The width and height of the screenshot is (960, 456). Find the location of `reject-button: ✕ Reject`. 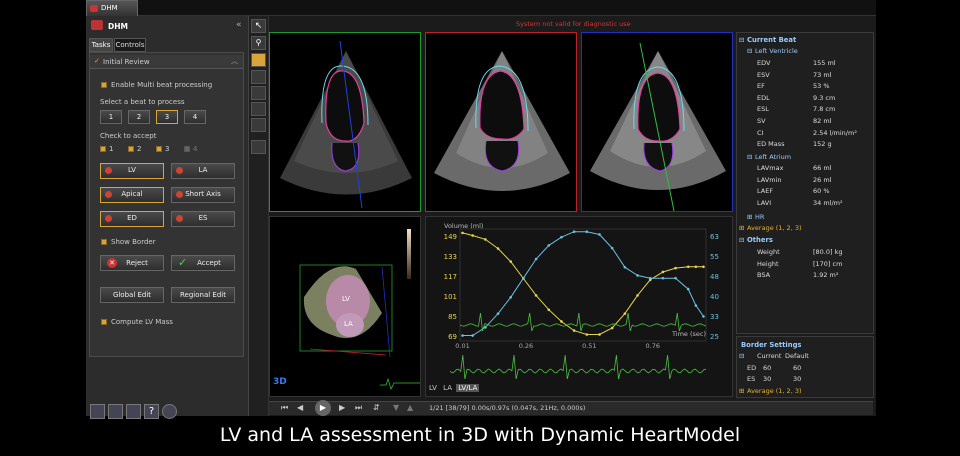

reject-button: ✕ Reject is located at coordinates (132, 263).